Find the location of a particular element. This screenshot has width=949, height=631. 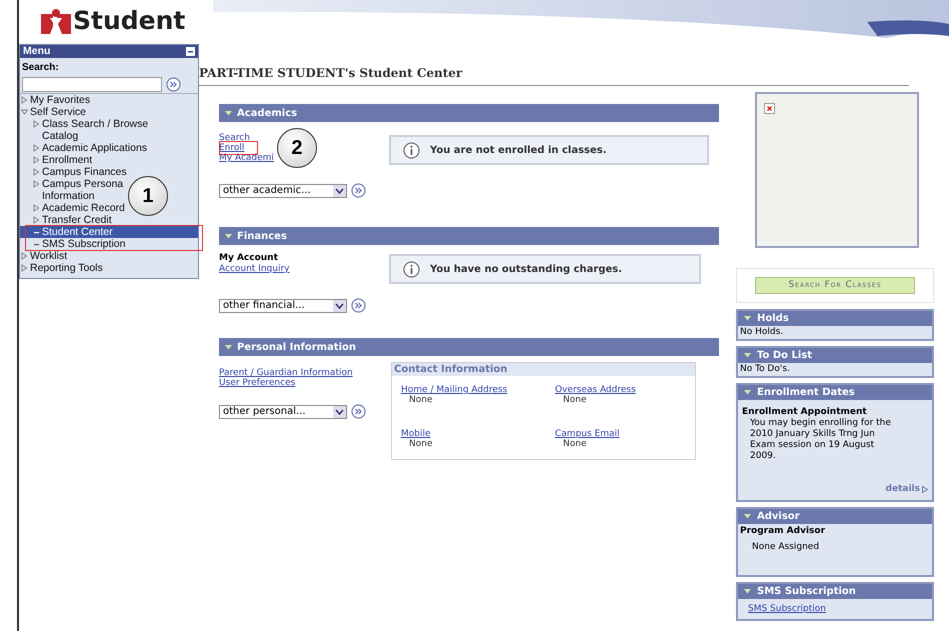

link: Parent / Guardian Information is located at coordinates (286, 373).